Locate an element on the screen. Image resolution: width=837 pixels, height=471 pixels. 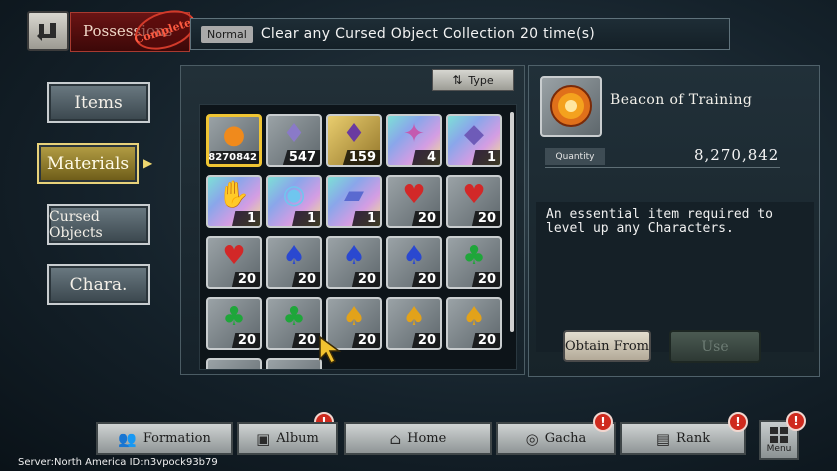
menu-label: Menu is located at coordinates (779, 449).